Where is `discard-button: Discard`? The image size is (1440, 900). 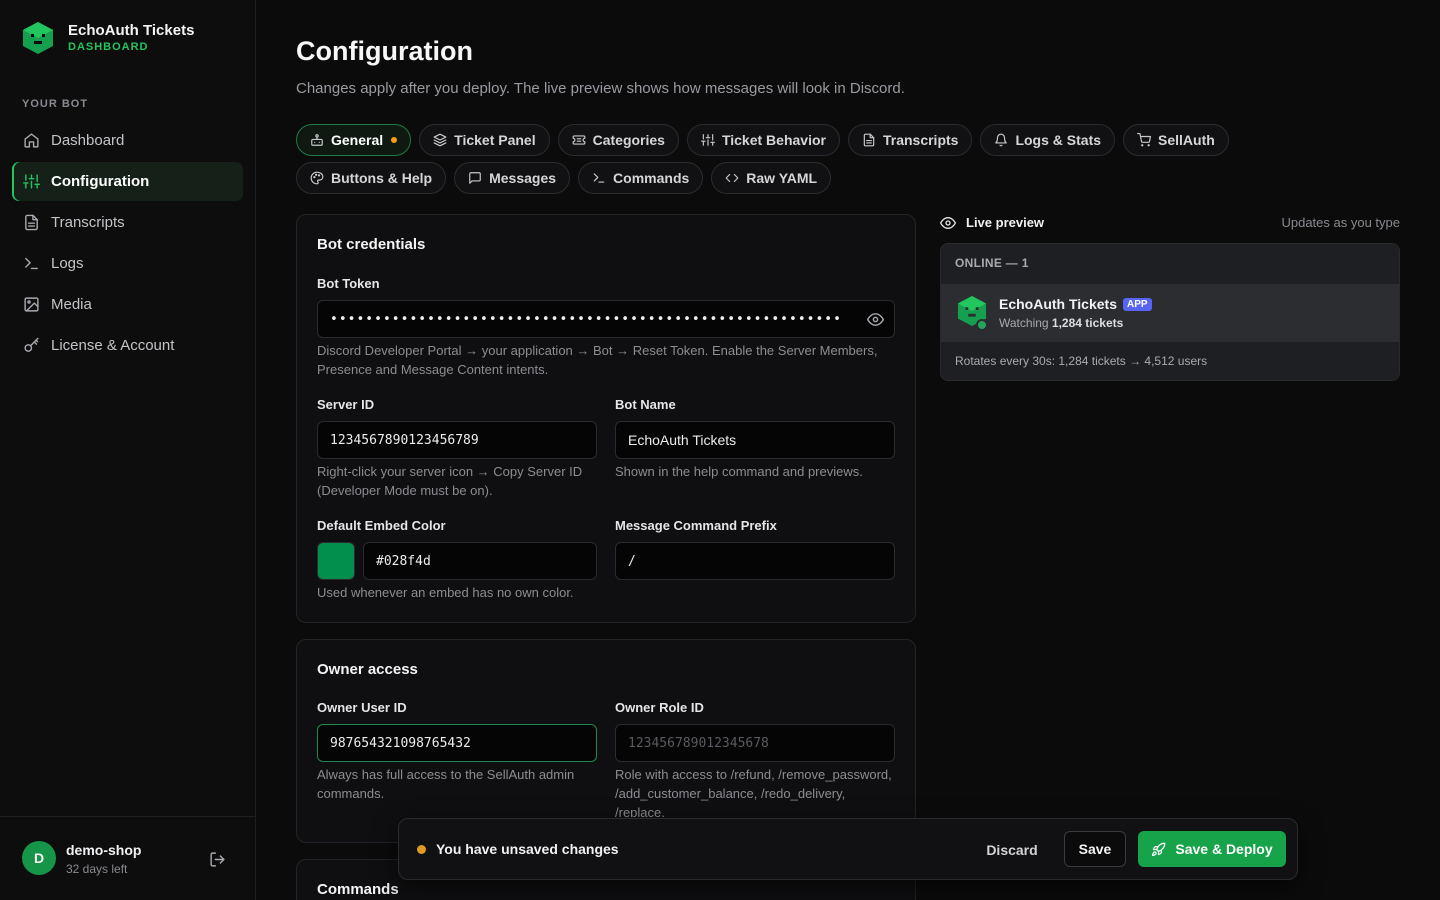
discard-button: Discard is located at coordinates (1012, 850).